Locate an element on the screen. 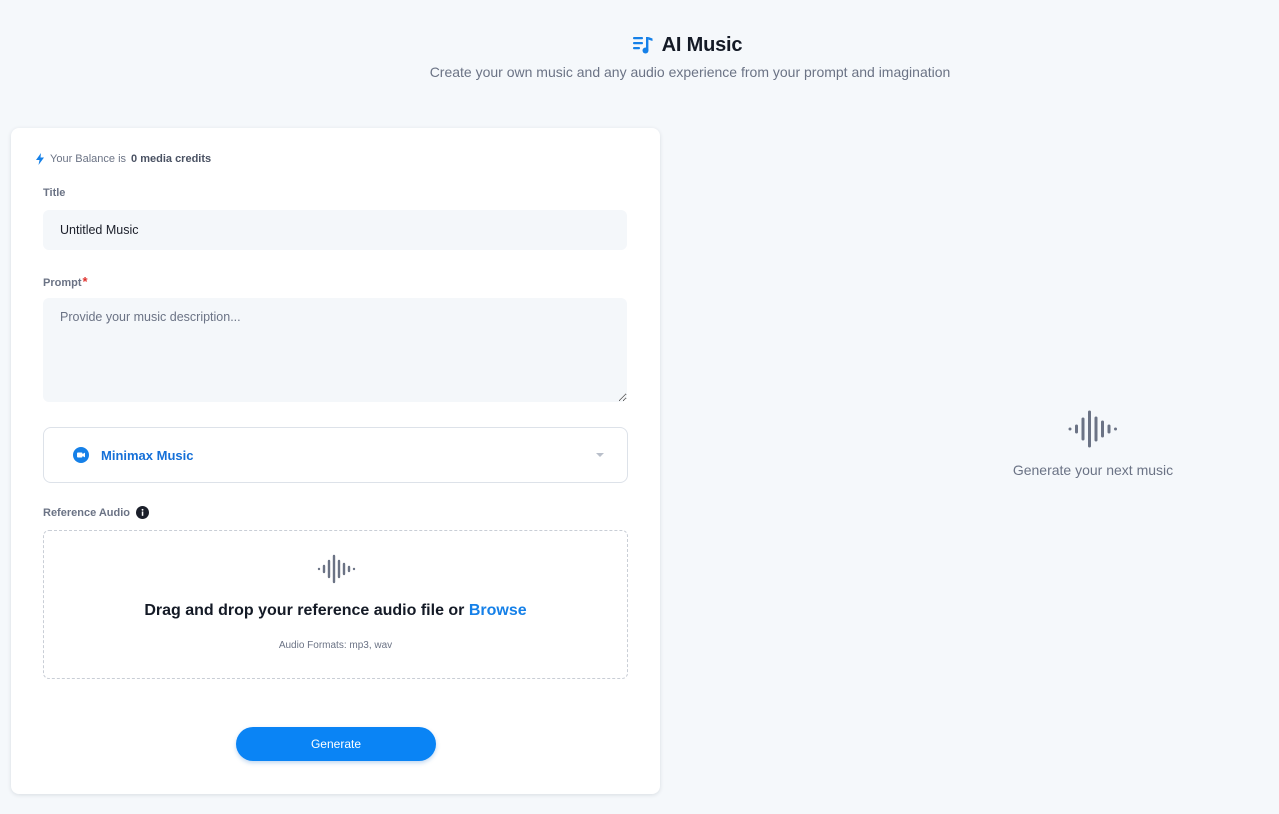  title-label: Title is located at coordinates (54, 193).